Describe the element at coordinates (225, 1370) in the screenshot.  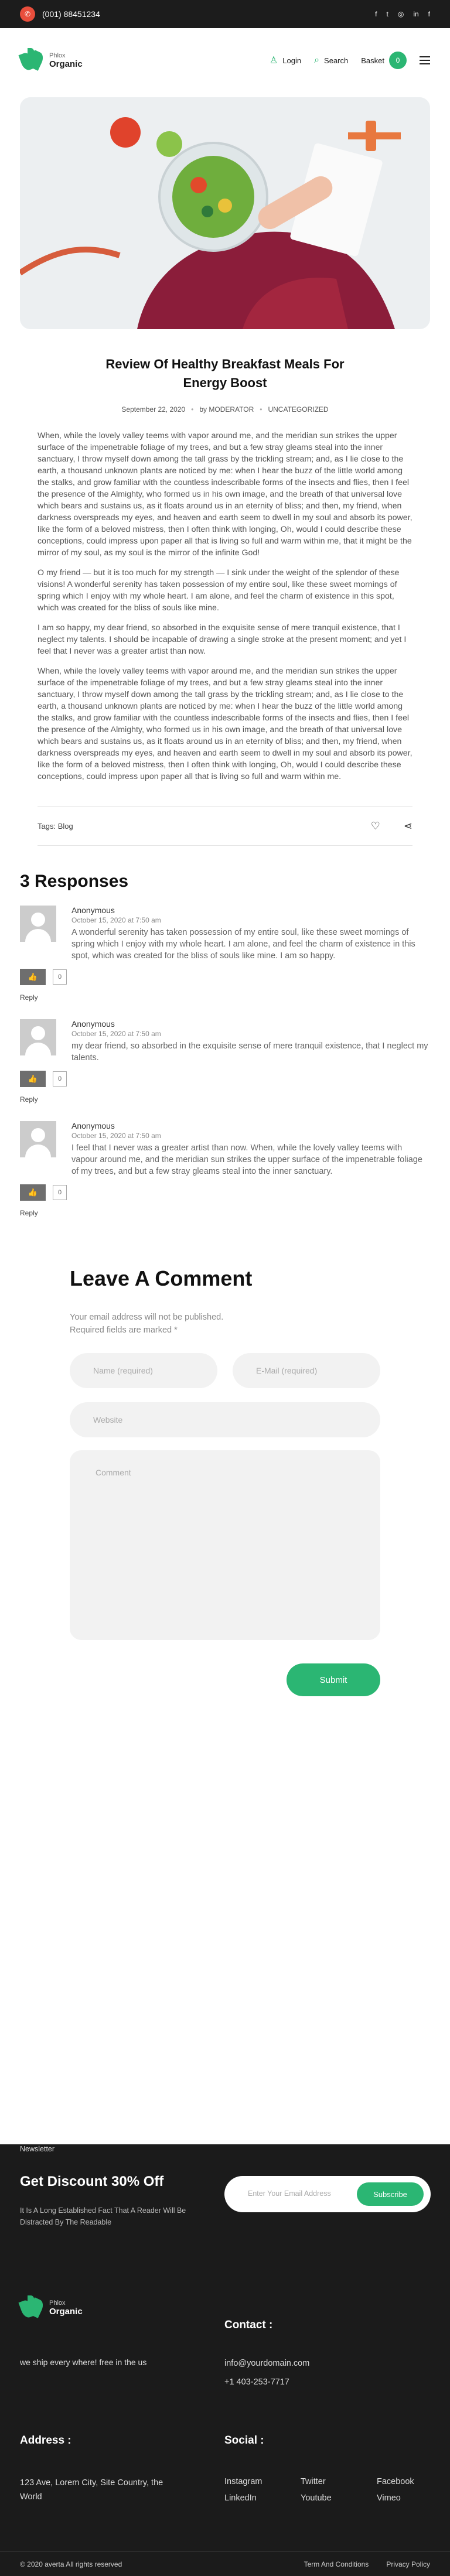
I see `name-email-row: Name (required) E-Mail (required)` at that location.